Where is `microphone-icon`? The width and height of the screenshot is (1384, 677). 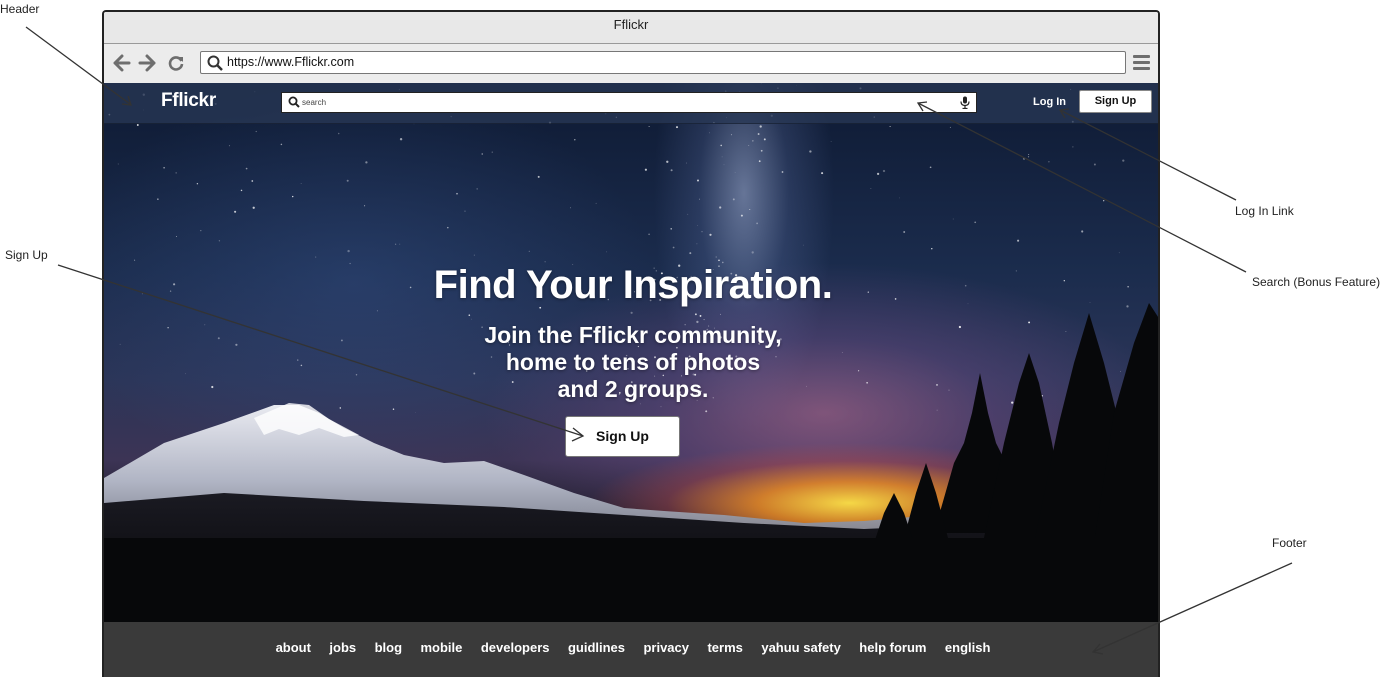 microphone-icon is located at coordinates (965, 102).